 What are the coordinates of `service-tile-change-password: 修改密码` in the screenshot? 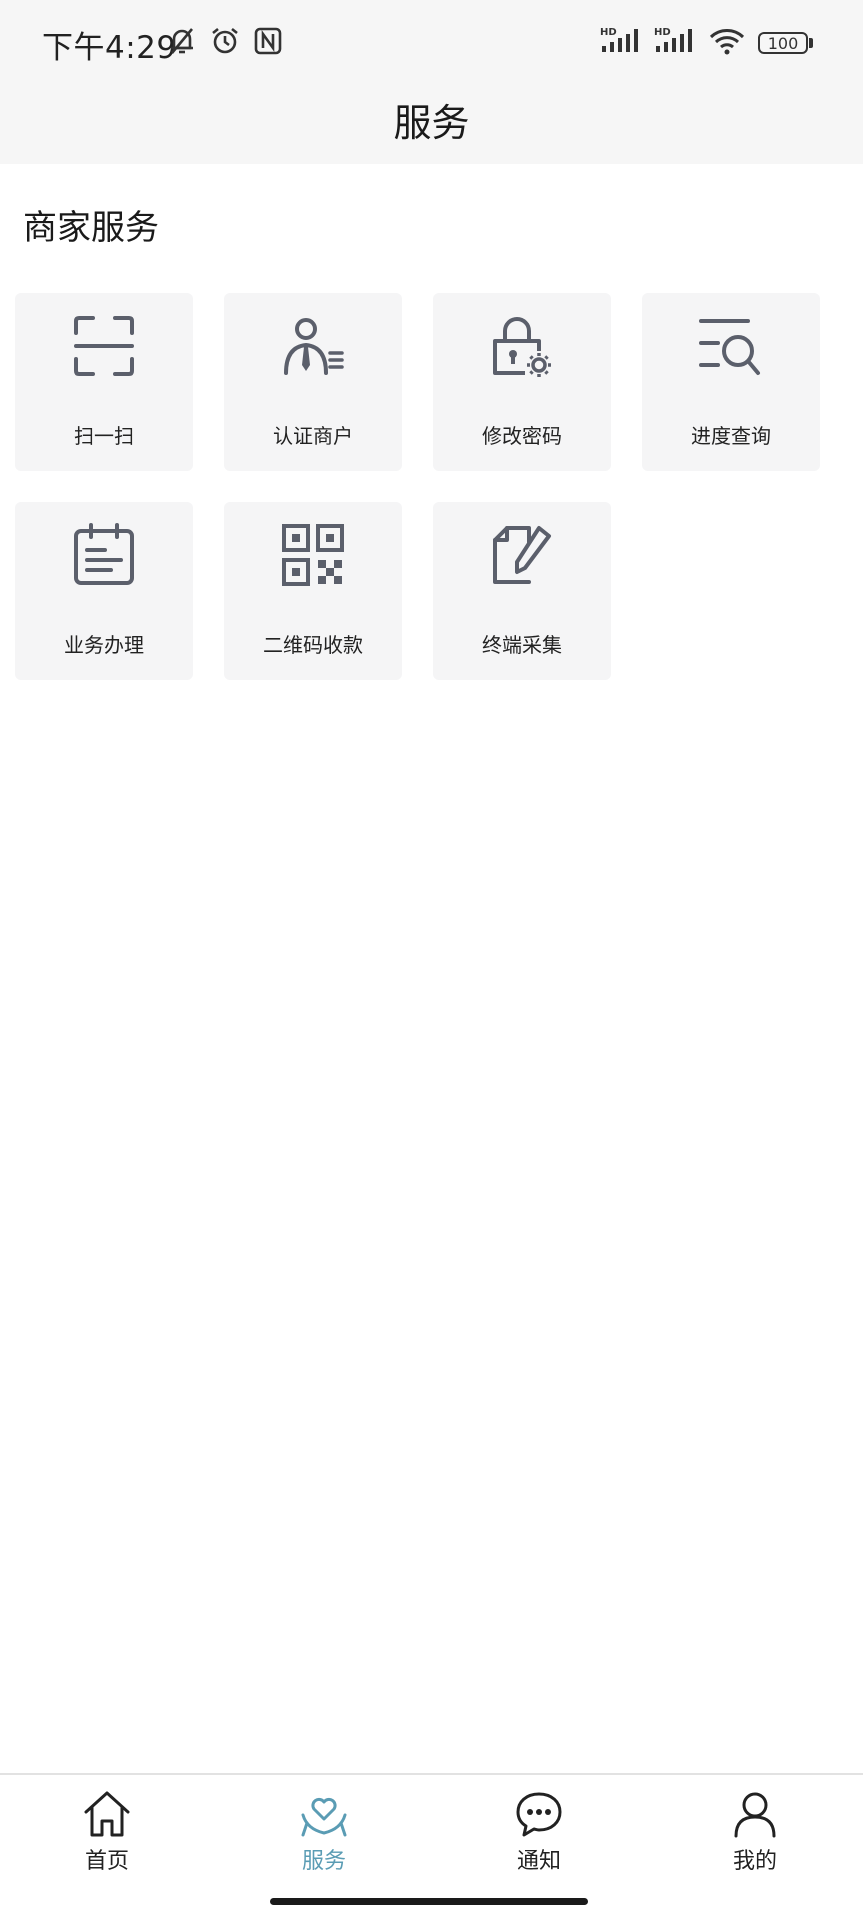 It's located at (522, 382).